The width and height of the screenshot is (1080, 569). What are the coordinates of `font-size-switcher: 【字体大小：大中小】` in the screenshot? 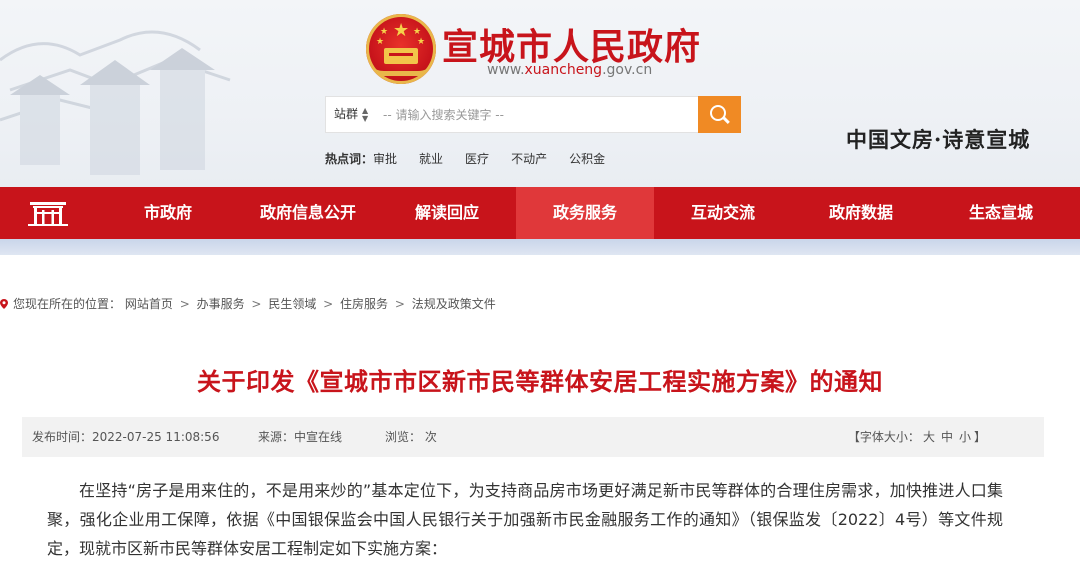 It's located at (916, 437).